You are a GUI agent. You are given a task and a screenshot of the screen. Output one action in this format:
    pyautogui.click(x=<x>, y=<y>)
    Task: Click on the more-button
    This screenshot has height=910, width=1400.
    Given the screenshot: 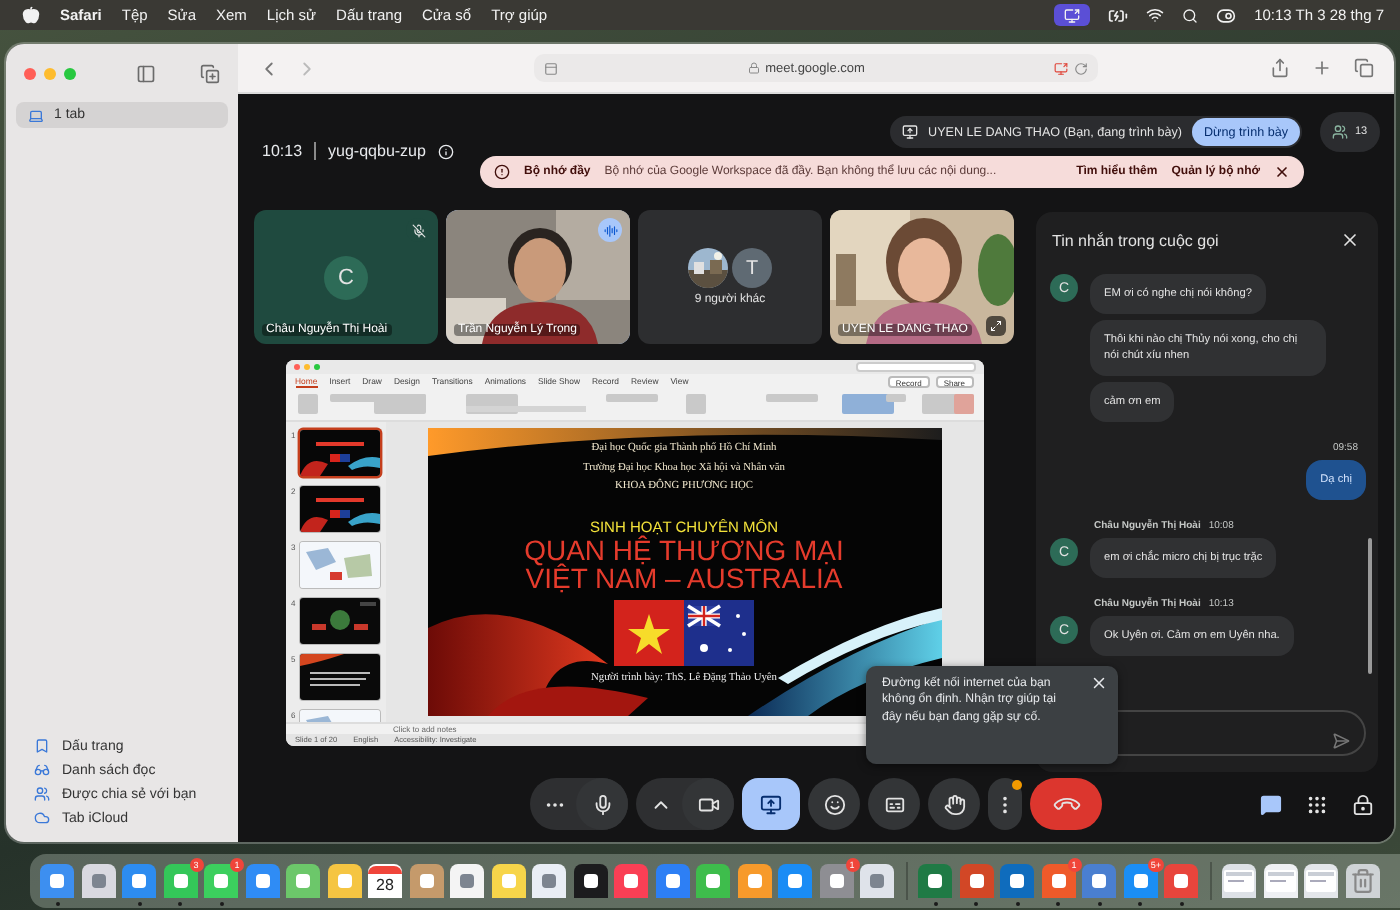 What is the action you would take?
    pyautogui.click(x=1005, y=804)
    